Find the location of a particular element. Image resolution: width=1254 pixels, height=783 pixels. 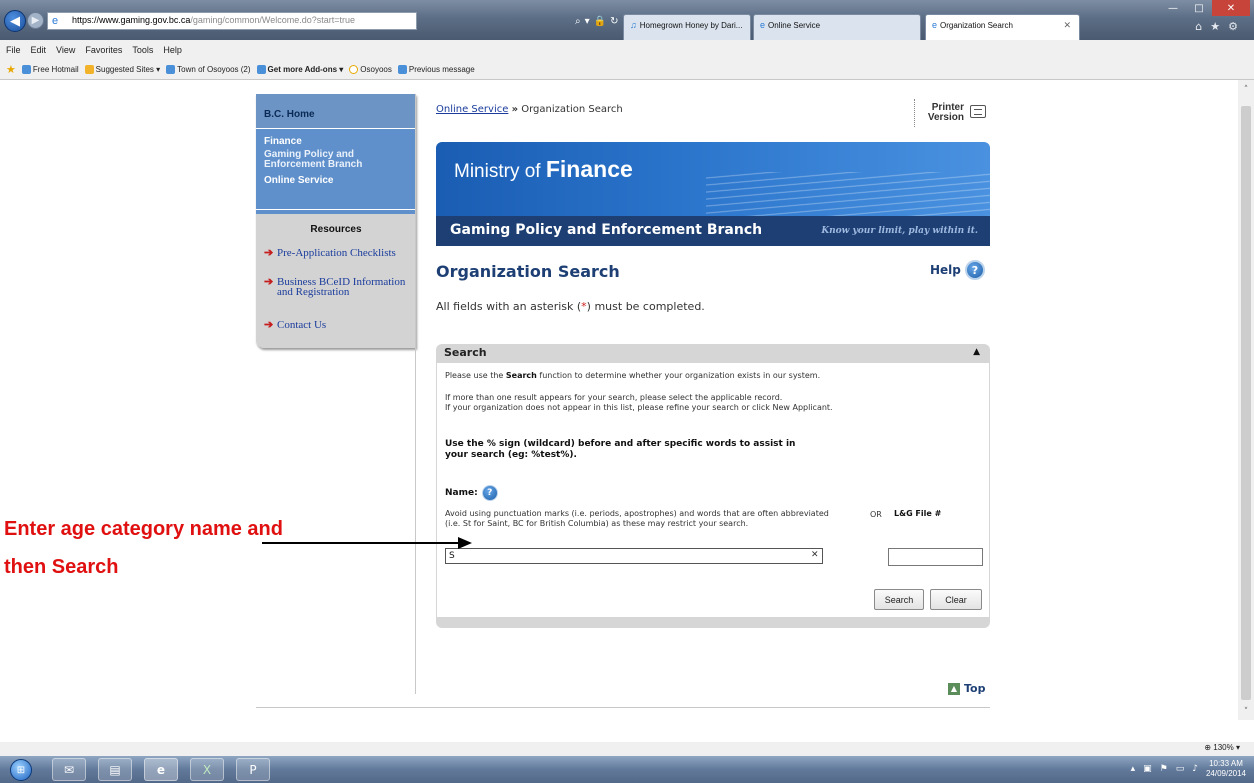

menu-edit: Edit is located at coordinates (39, 50).